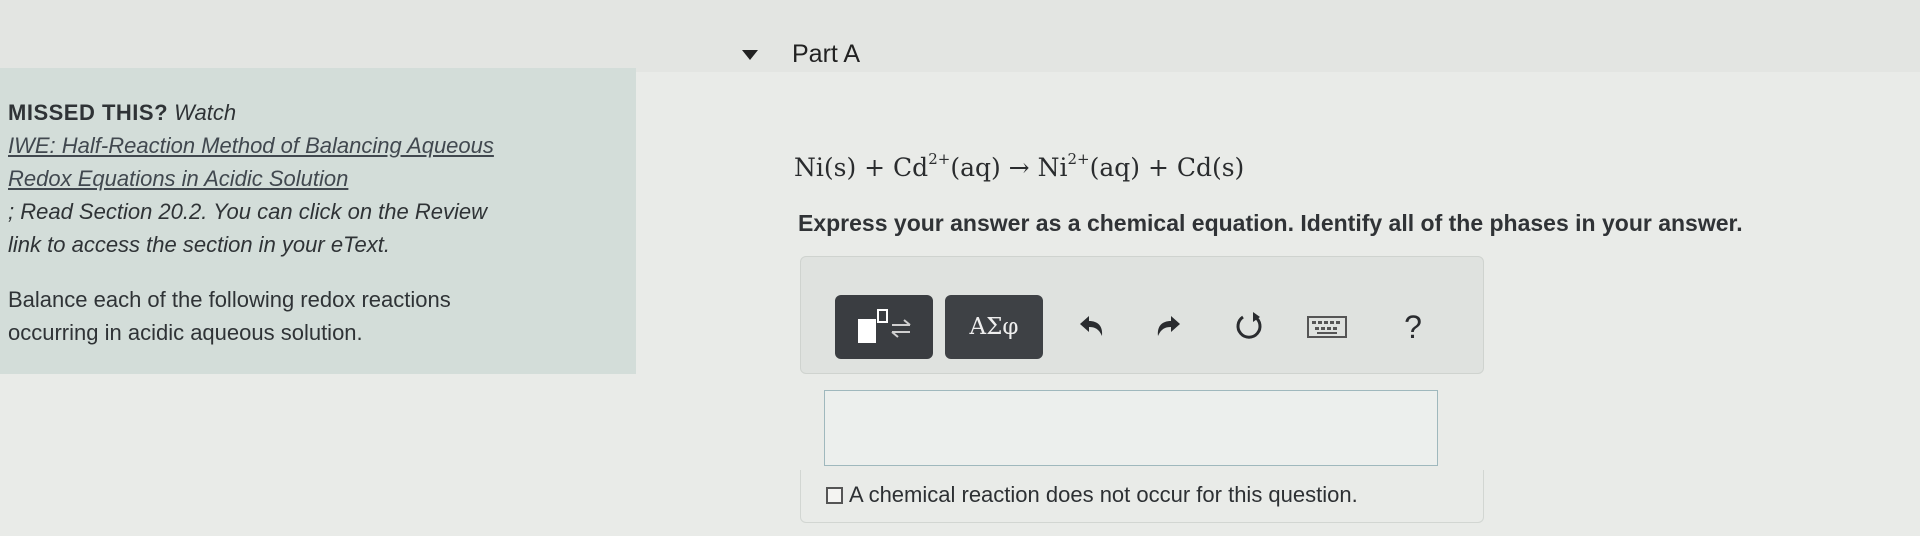 This screenshot has width=1920, height=536. Describe the element at coordinates (322, 112) in the screenshot. I see `missed-this-line: MISSED THIS? Watch` at that location.